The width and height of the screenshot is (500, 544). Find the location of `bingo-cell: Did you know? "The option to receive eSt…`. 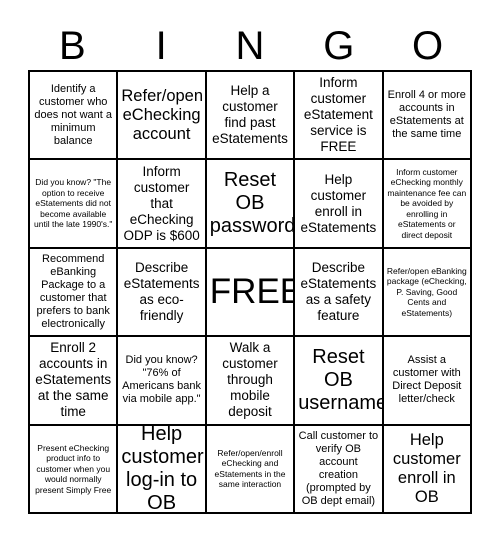

bingo-cell: Did you know? "The option to receive eSt… is located at coordinates (74, 204).